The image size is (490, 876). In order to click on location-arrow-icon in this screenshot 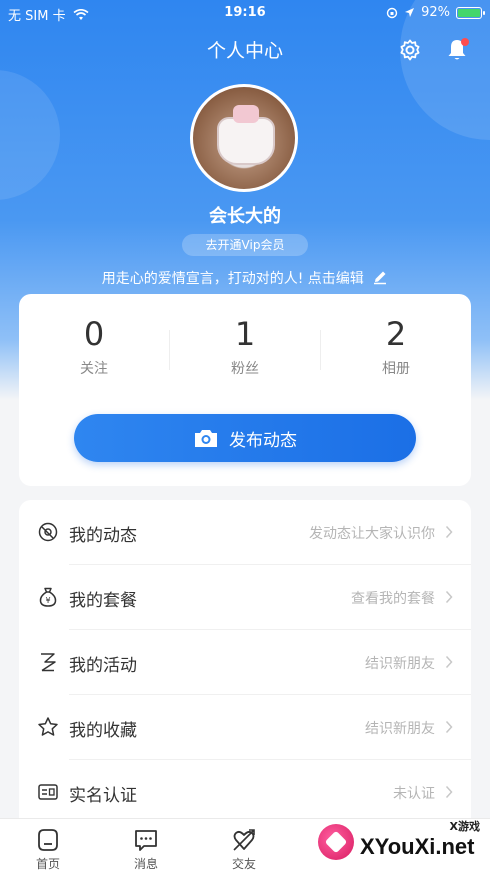, I will do `click(410, 12)`.